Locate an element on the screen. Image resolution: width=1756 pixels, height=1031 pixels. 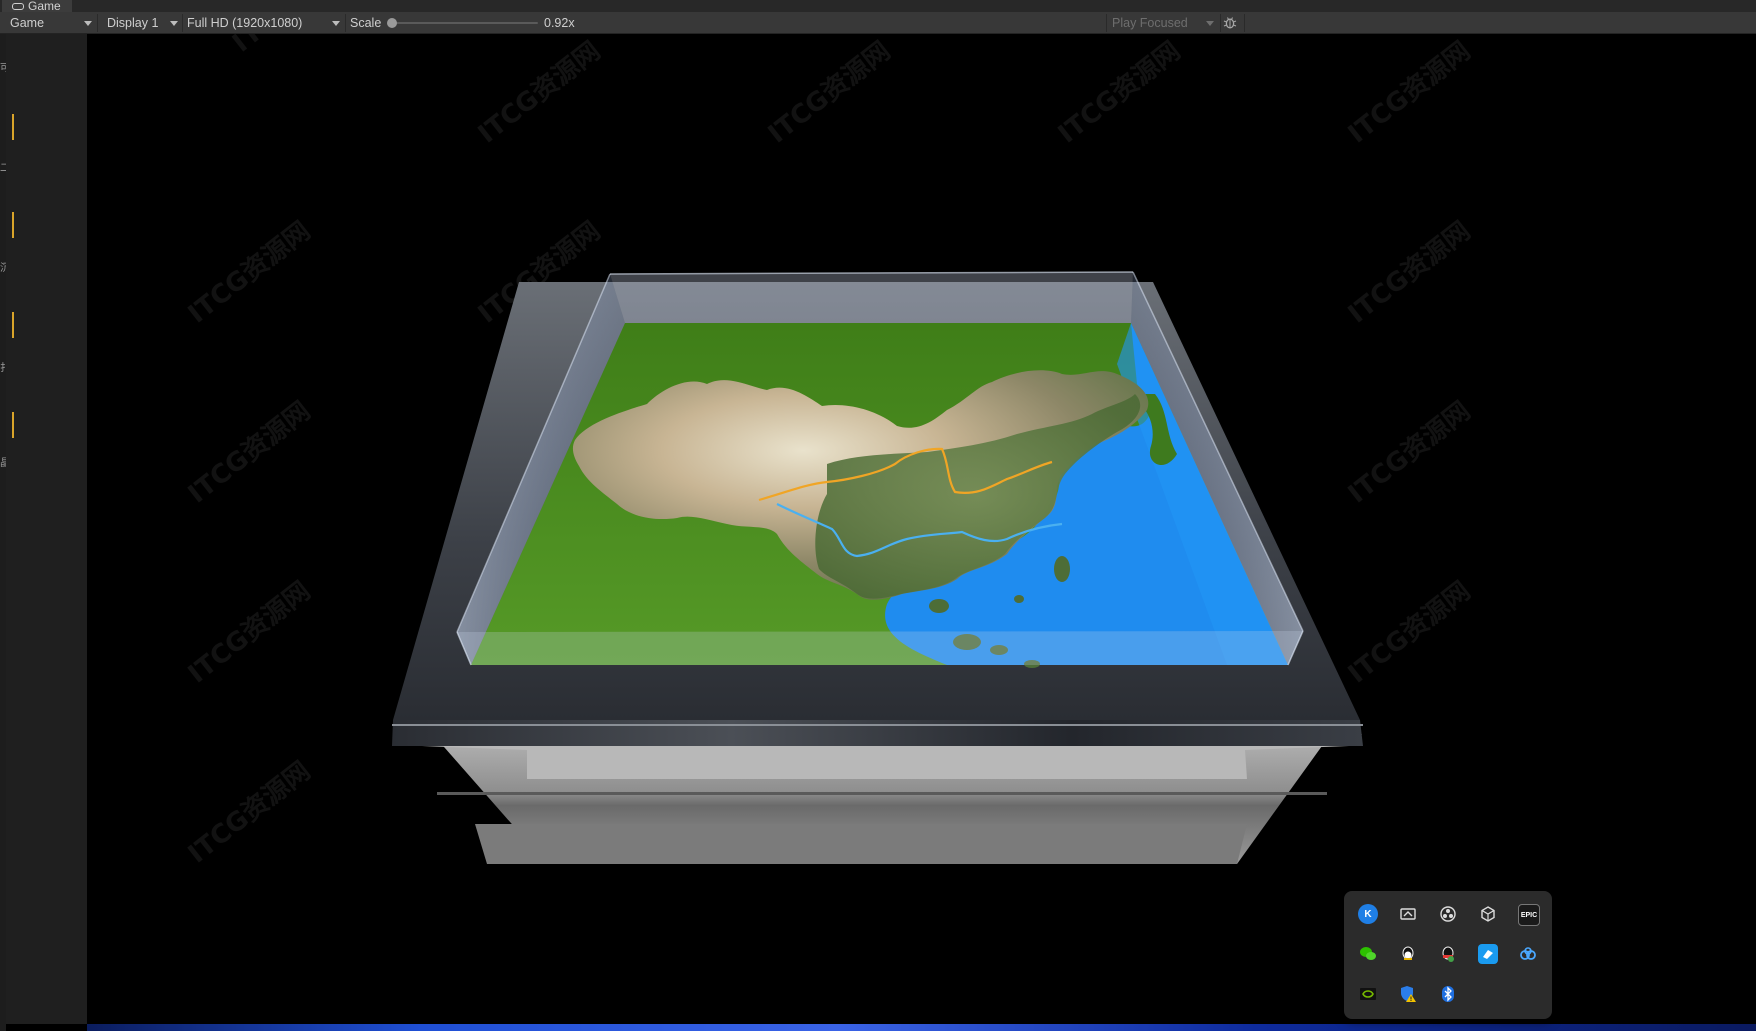
scale-value: 0.92x is located at coordinates (559, 23).